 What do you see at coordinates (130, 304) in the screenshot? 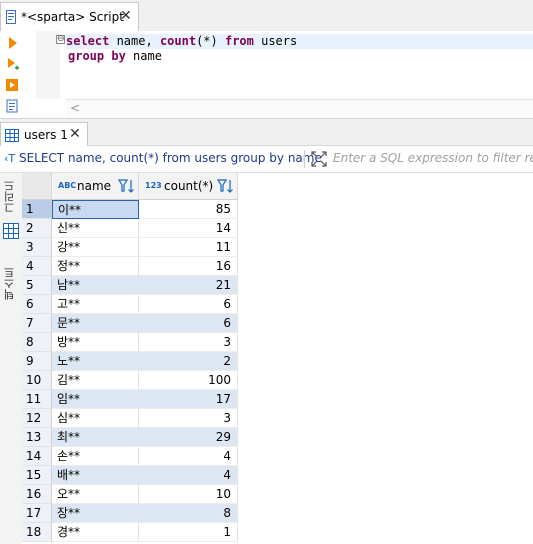
I see `table-row: 6 고** 6` at bounding box center [130, 304].